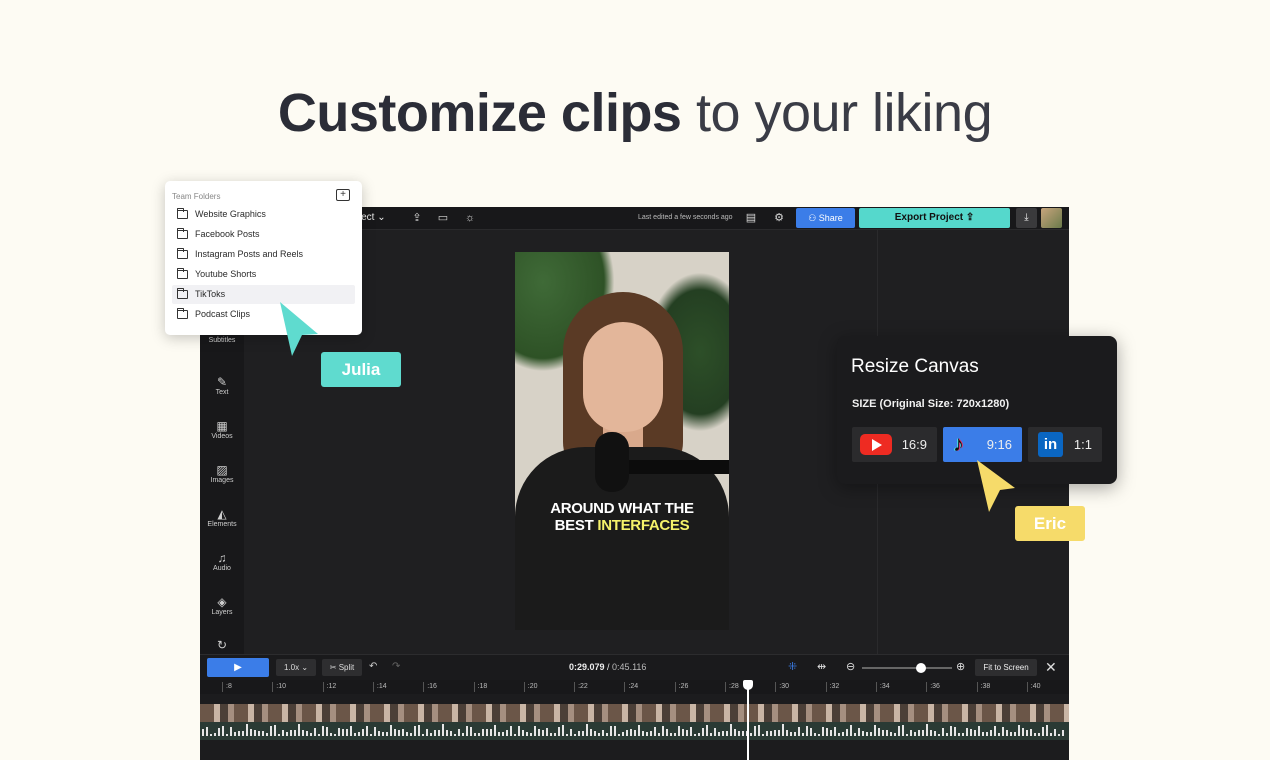  What do you see at coordinates (263, 274) in the screenshot?
I see `folder-item: Youtube Shorts` at bounding box center [263, 274].